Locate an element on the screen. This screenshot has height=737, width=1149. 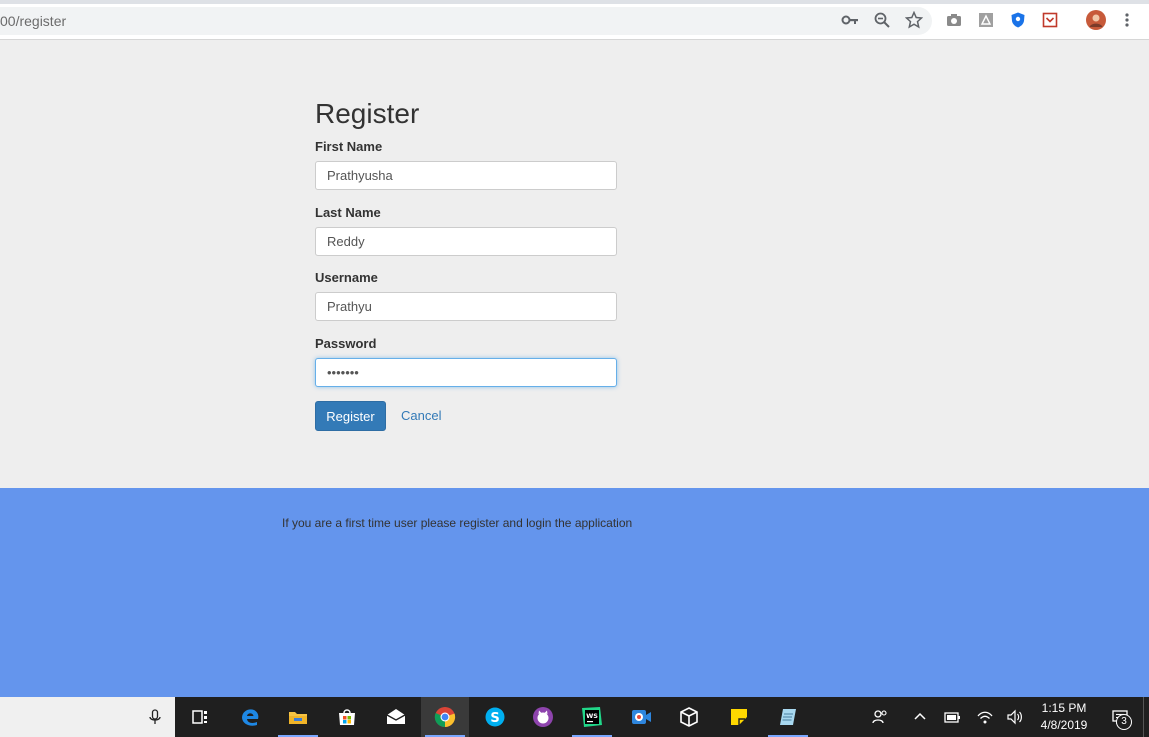
cancel-link: Cancel is located at coordinates (421, 415).